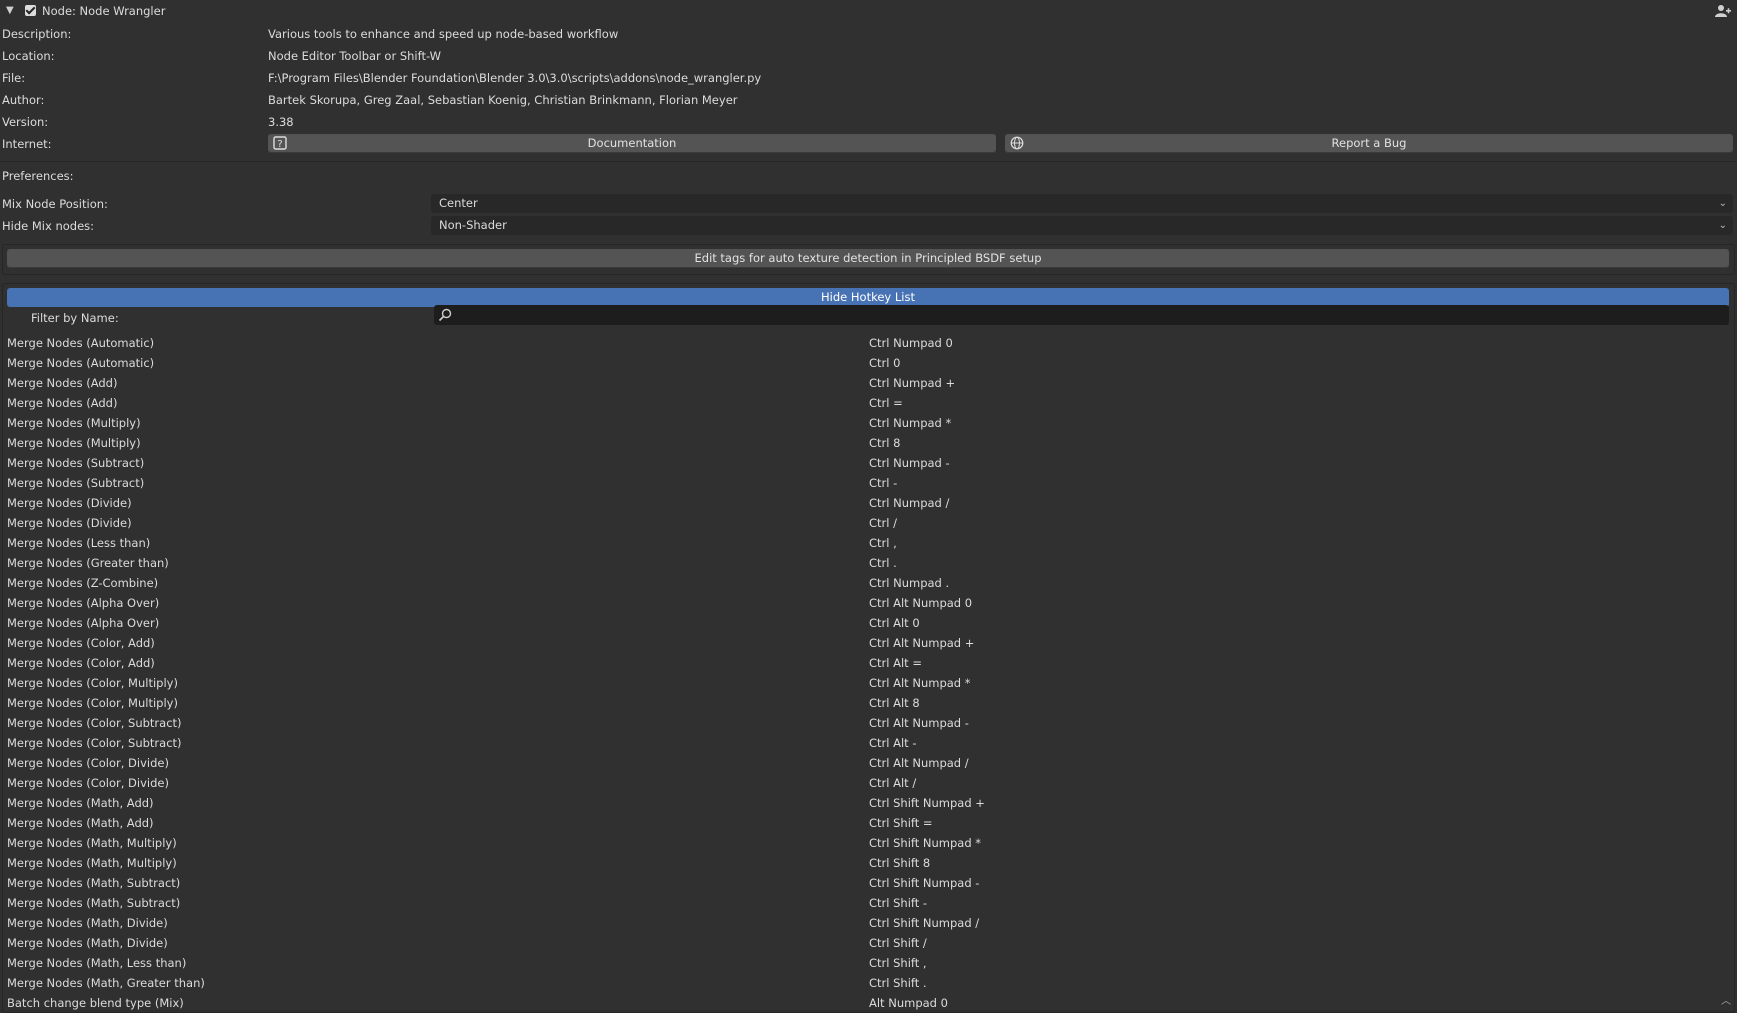 The width and height of the screenshot is (1737, 1013). Describe the element at coordinates (919, 763) in the screenshot. I see `hotkey-shortcut: Ctrl Alt Numpad /` at that location.